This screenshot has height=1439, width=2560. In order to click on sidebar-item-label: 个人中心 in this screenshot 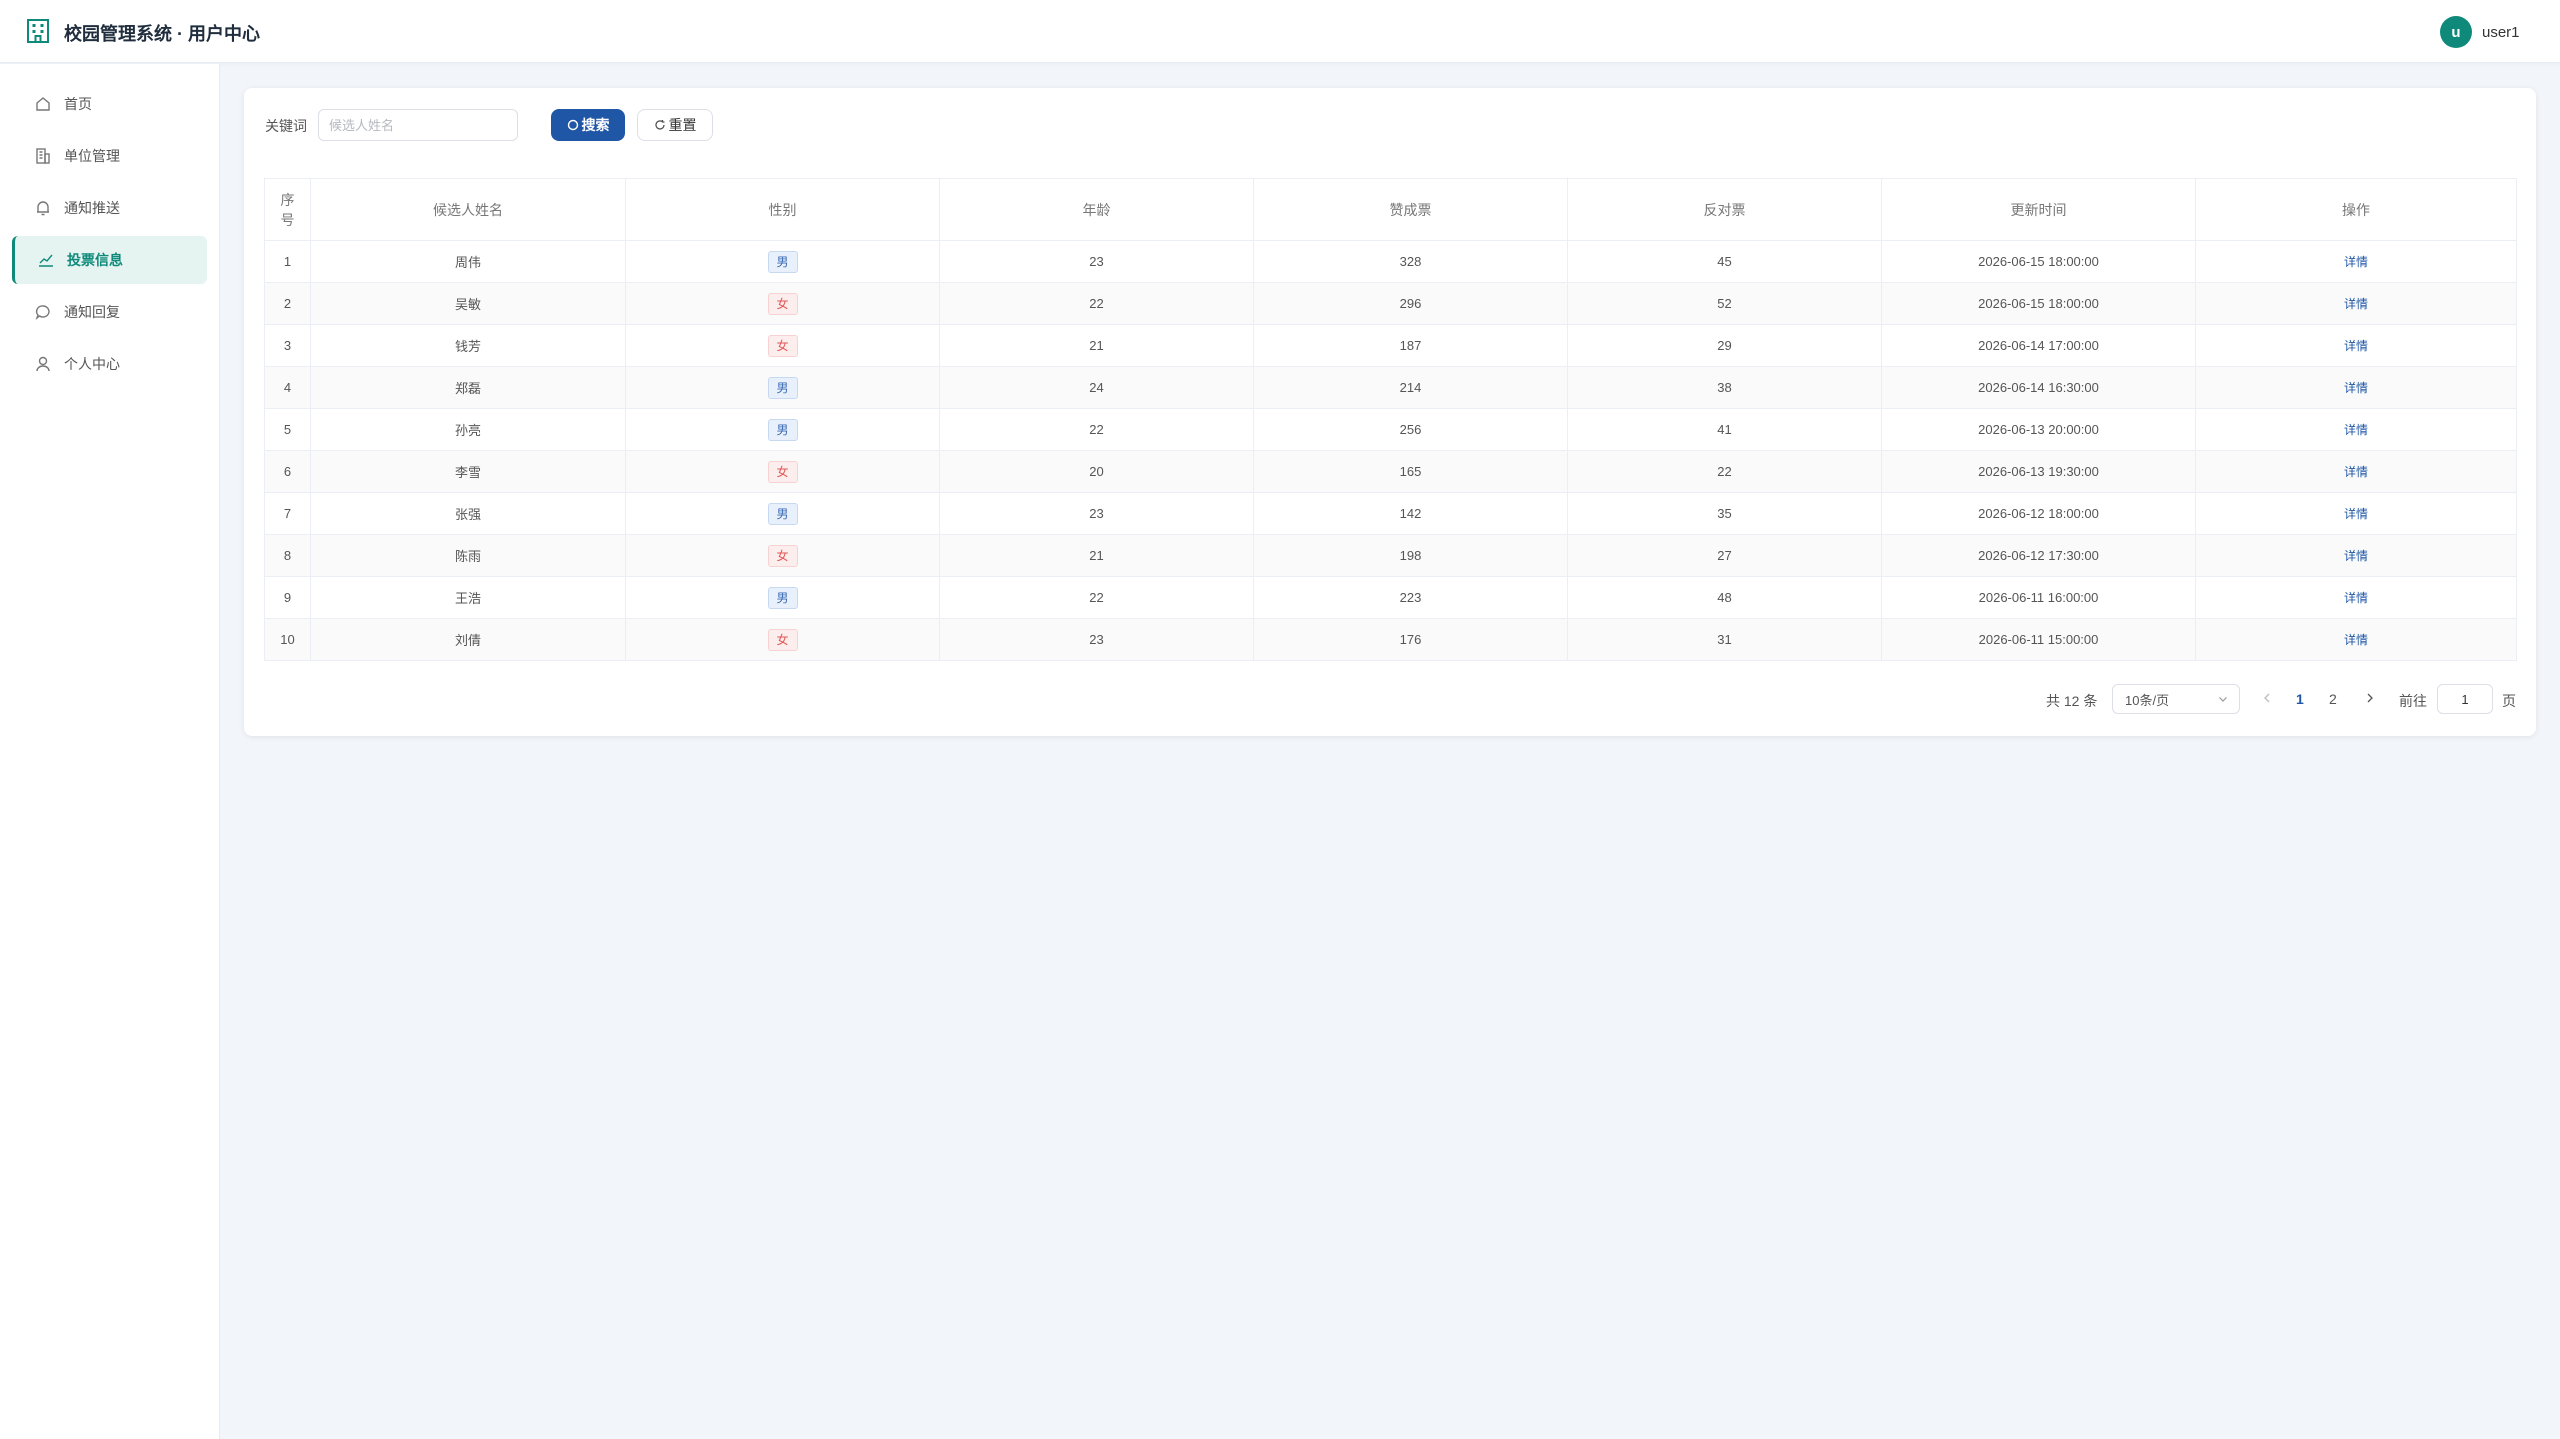, I will do `click(92, 364)`.